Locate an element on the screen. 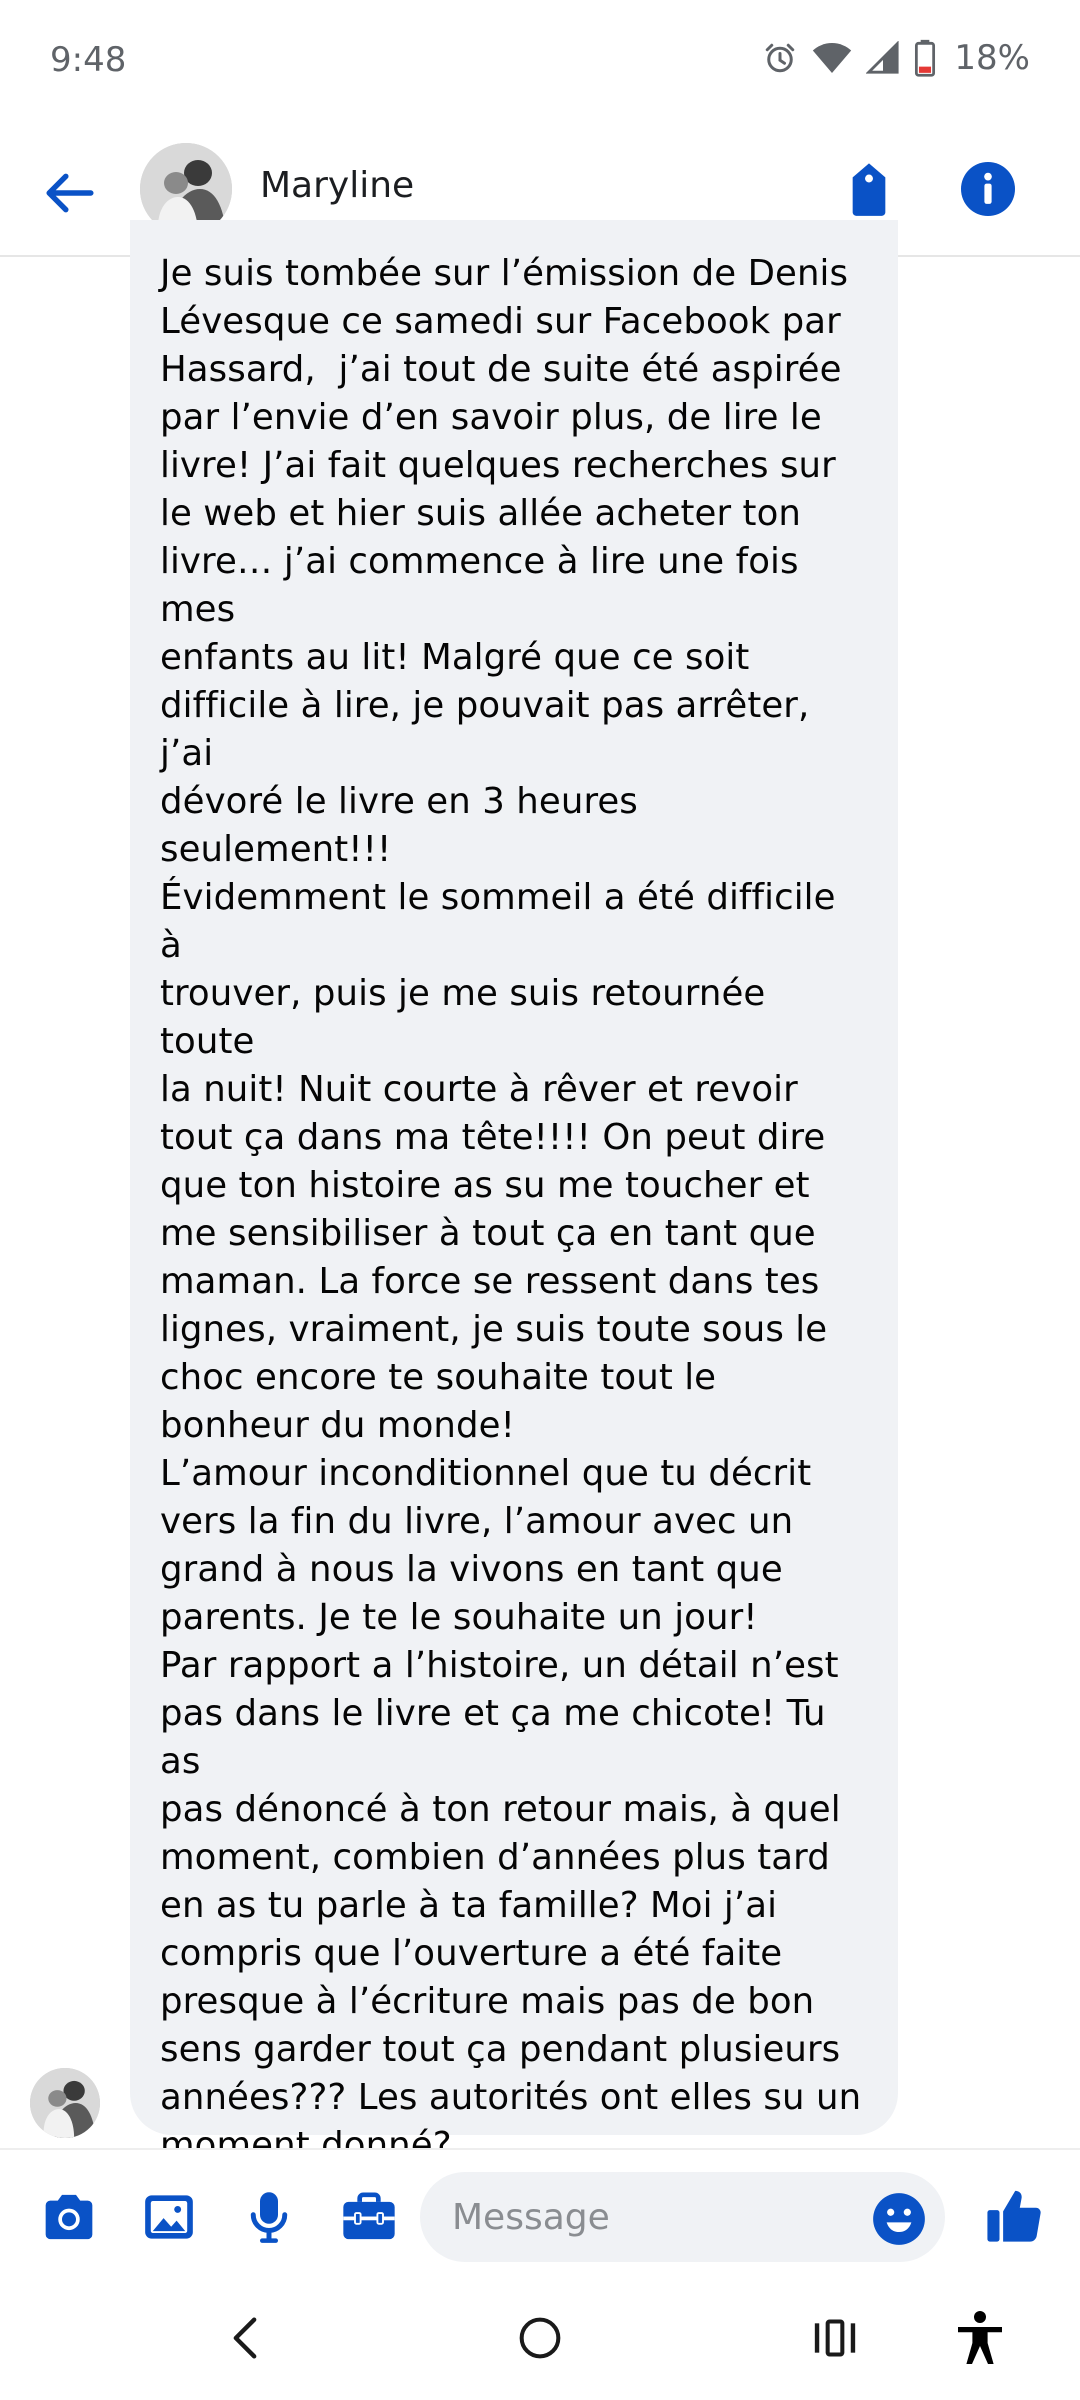 The width and height of the screenshot is (1080, 2400). gallery-button is located at coordinates (169, 2217).